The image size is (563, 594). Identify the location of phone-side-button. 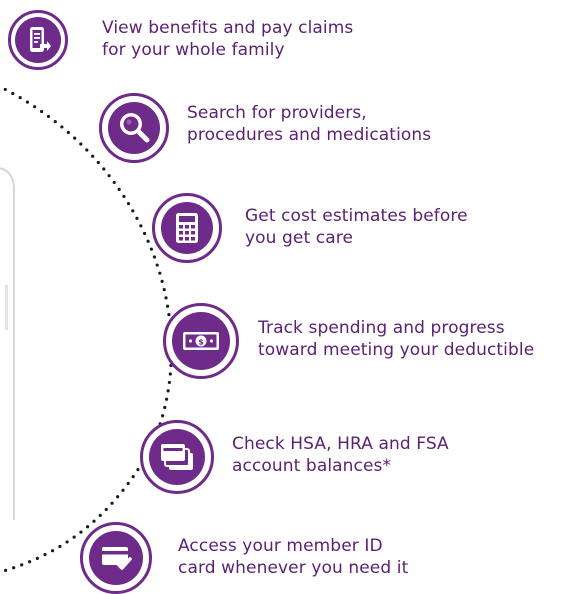
(6, 307).